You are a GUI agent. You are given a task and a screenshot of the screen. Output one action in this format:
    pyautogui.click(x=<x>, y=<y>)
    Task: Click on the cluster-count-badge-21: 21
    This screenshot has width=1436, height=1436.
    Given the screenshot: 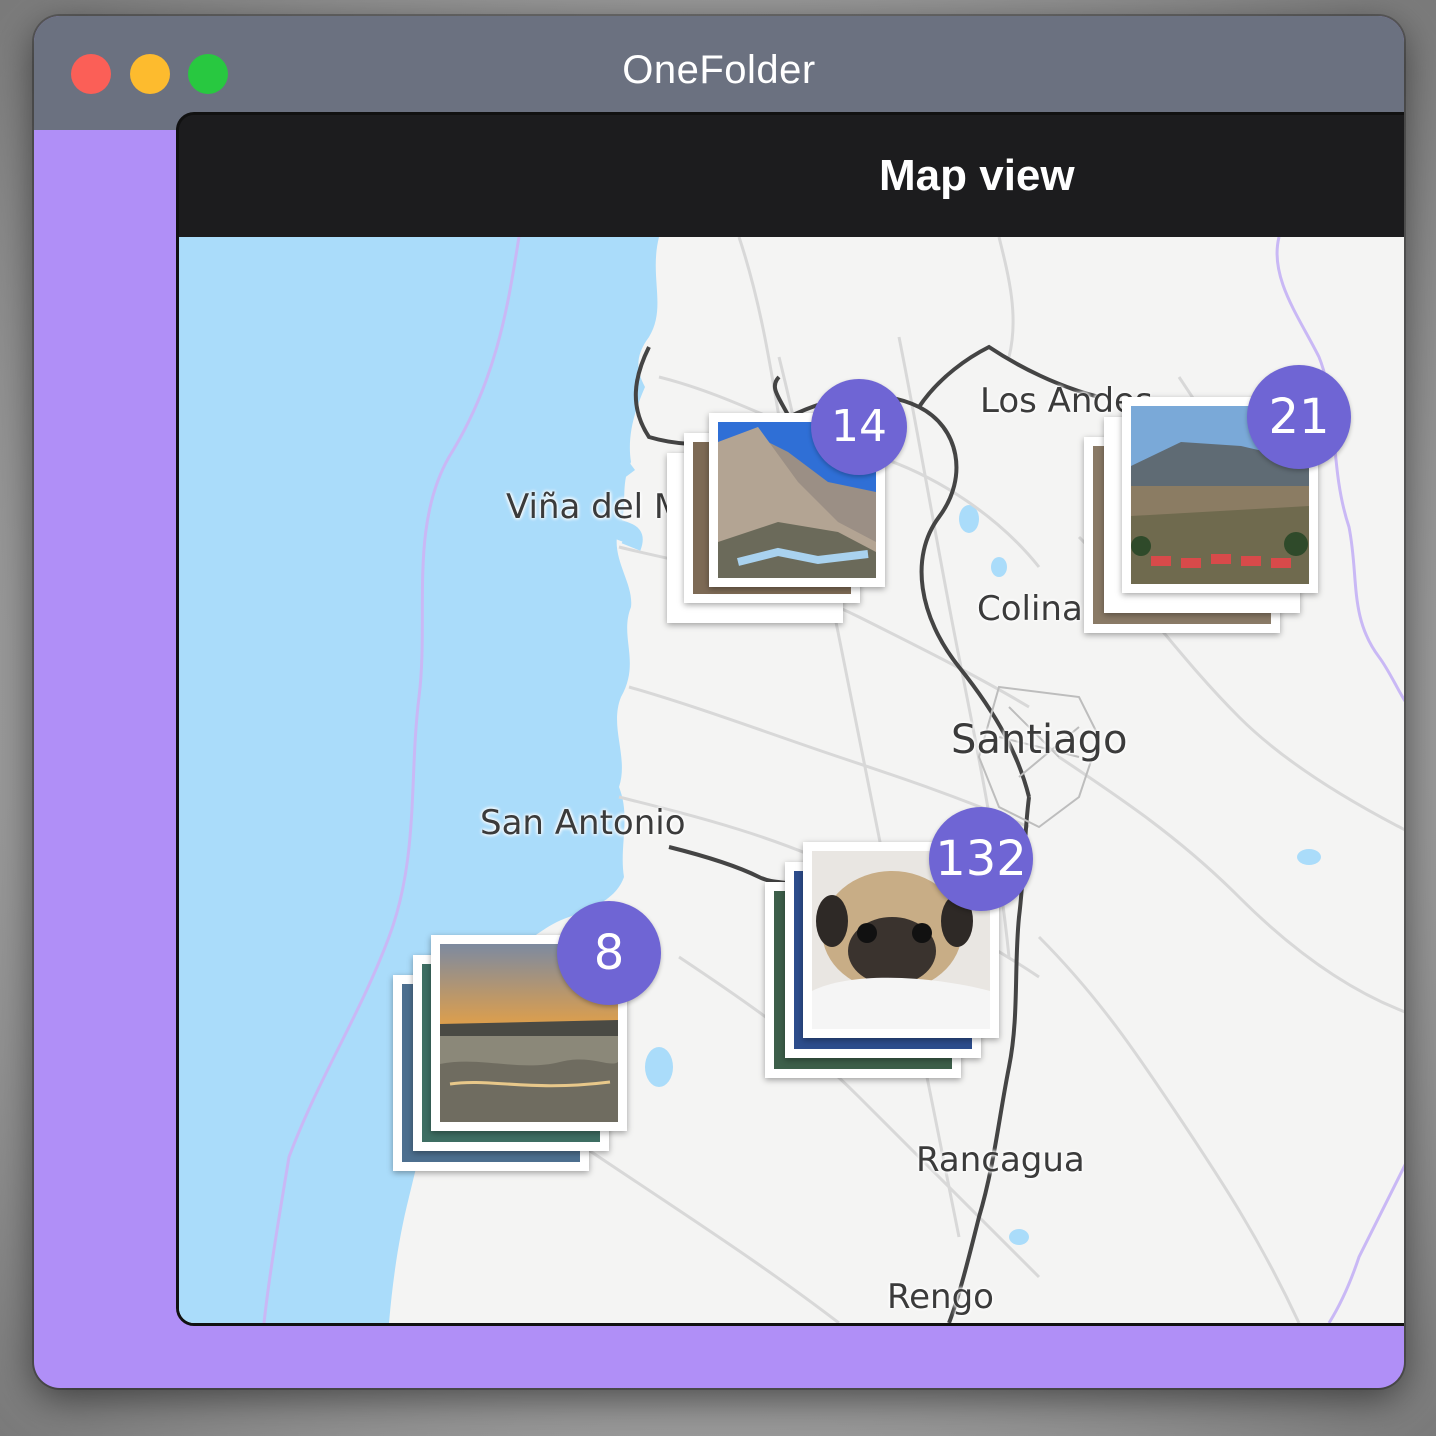 What is the action you would take?
    pyautogui.click(x=1299, y=417)
    